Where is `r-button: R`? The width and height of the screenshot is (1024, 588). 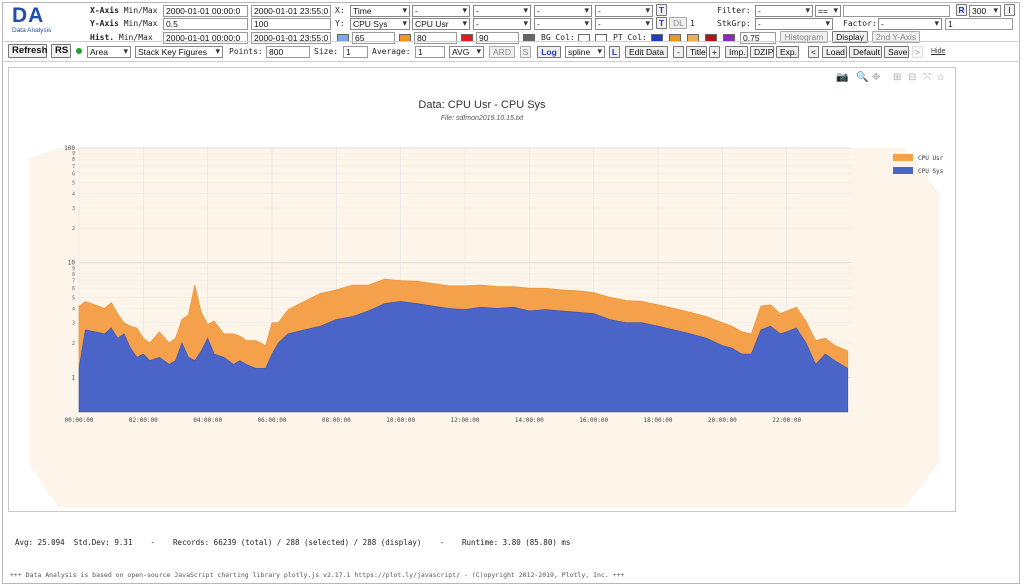 r-button: R is located at coordinates (961, 10).